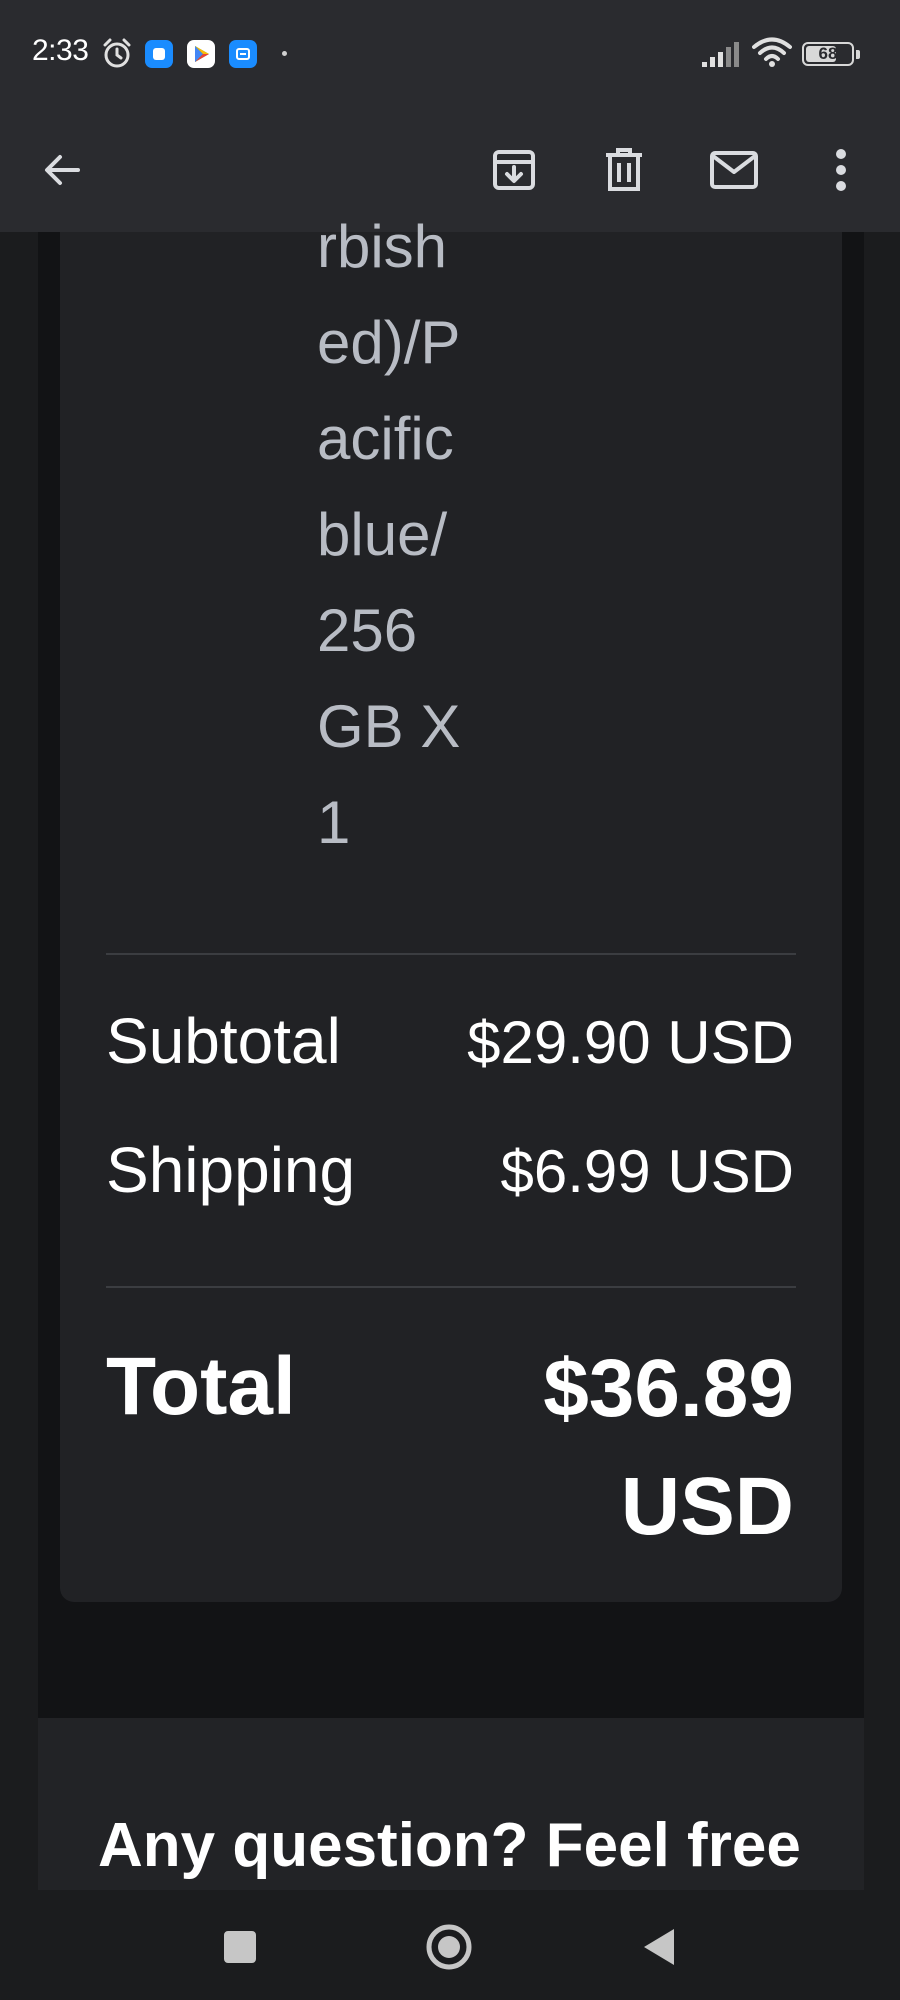 The image size is (900, 2000). I want to click on variant-line: 256, so click(367, 630).